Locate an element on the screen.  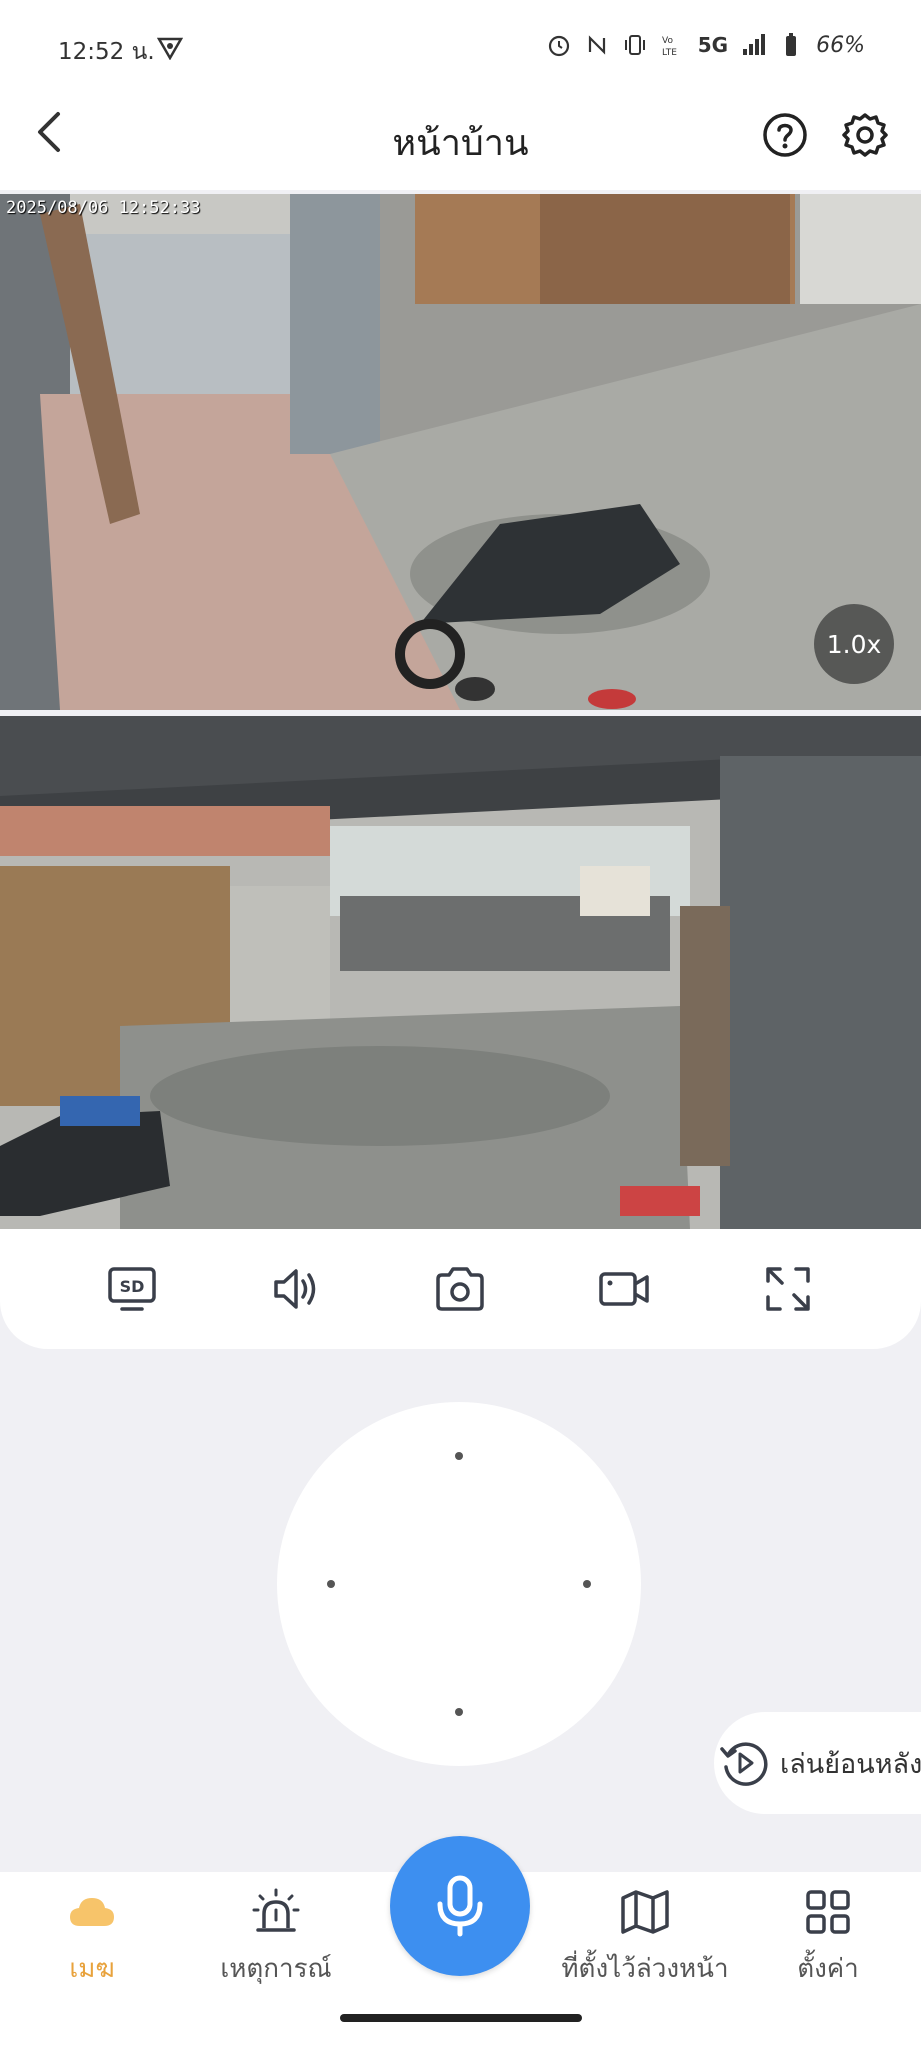
grid-icon is located at coordinates (828, 1912).